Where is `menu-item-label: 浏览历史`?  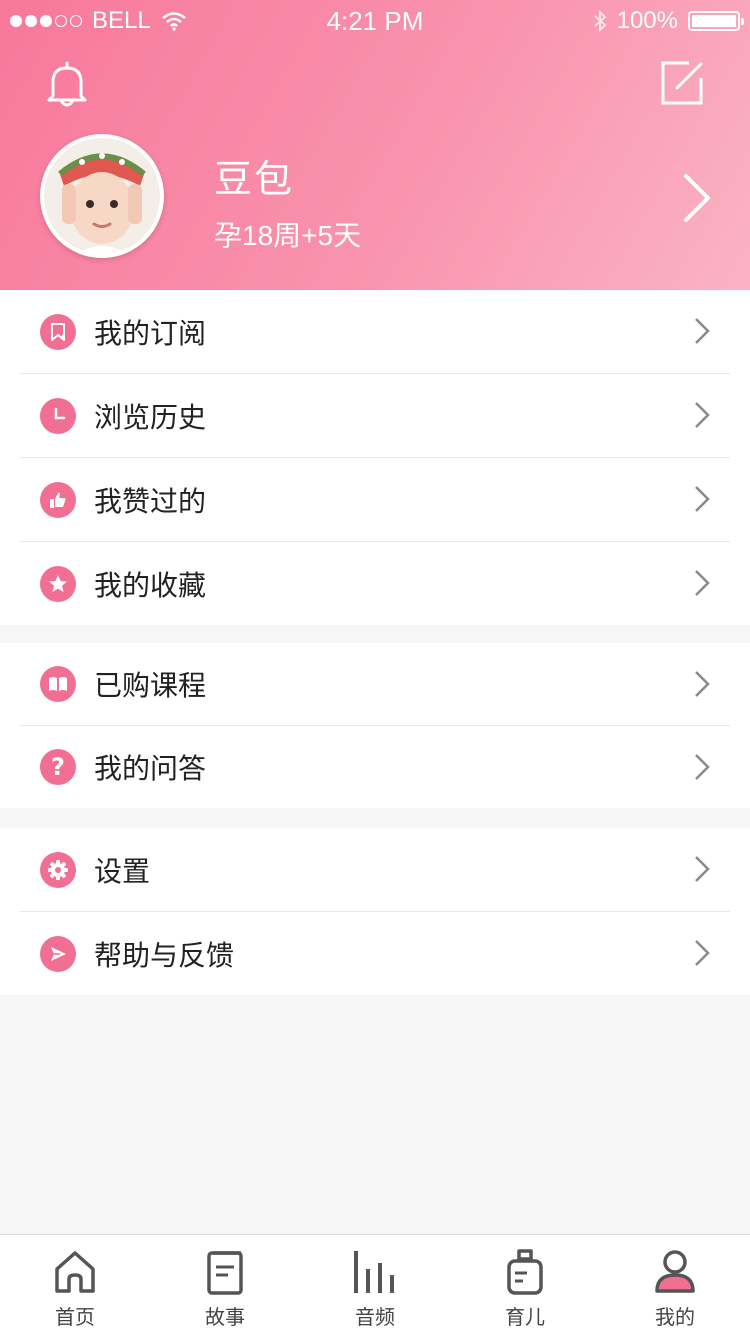
menu-item-label: 浏览历史 is located at coordinates (150, 417).